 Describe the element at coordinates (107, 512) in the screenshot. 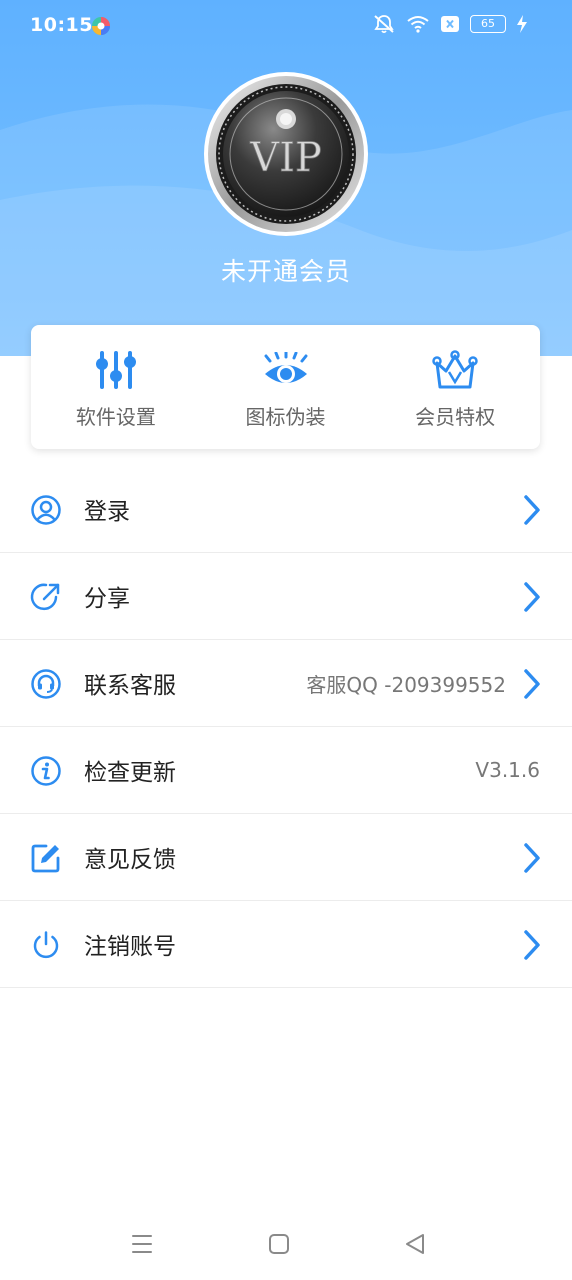

I see `menu-item-label: 登录` at that location.